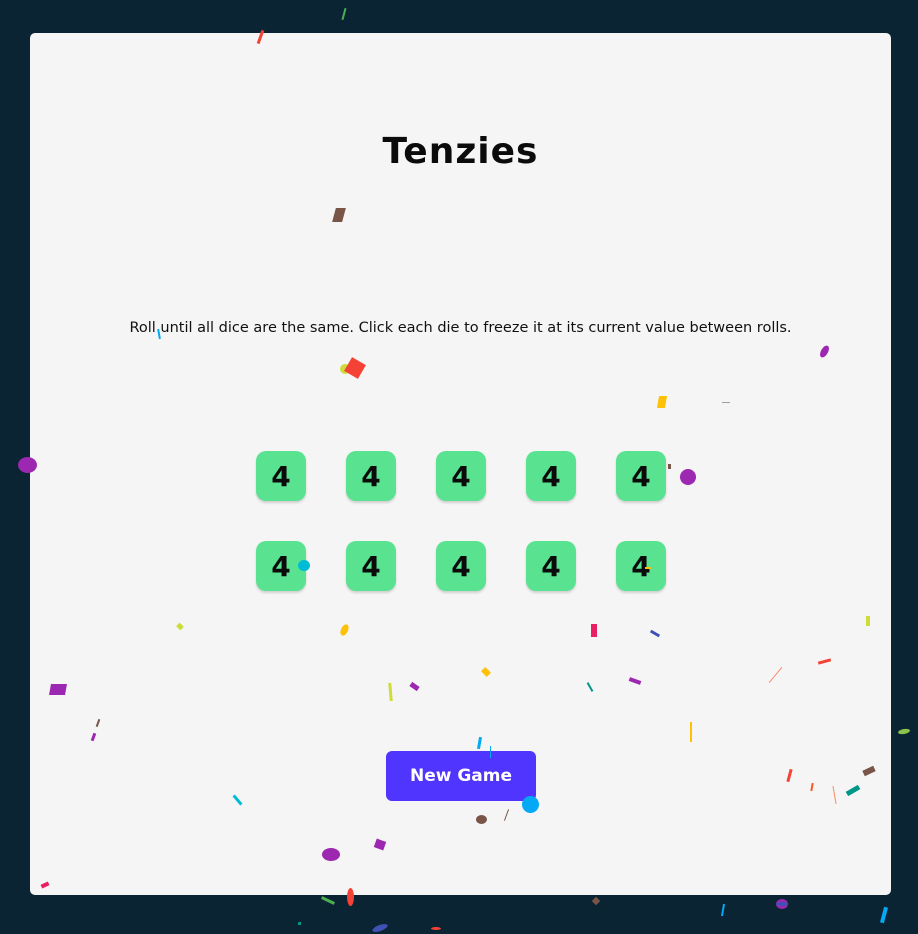 The image size is (918, 934). I want to click on die-2: 4, so click(371, 476).